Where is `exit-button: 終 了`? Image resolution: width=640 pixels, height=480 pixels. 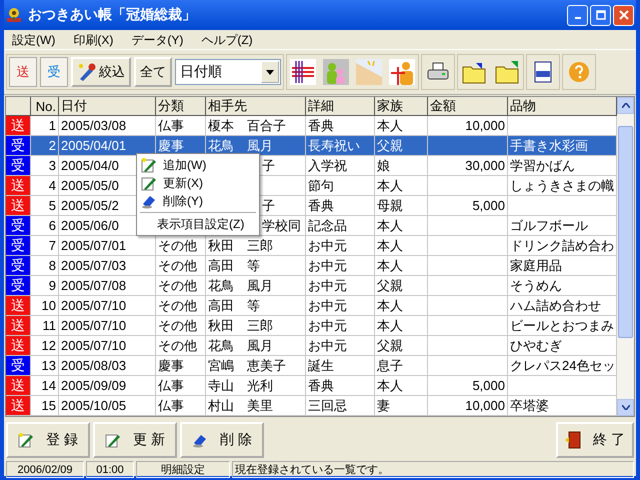 exit-button: 終 了 is located at coordinates (595, 440).